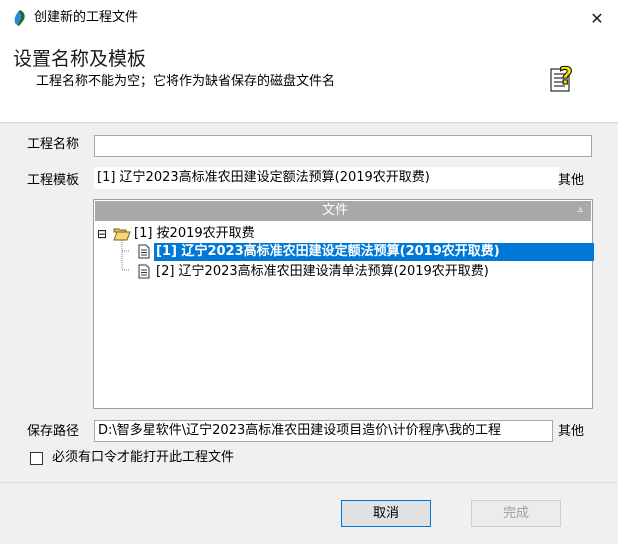 The height and width of the screenshot is (544, 618). I want to click on app-logo-icon, so click(20, 18).